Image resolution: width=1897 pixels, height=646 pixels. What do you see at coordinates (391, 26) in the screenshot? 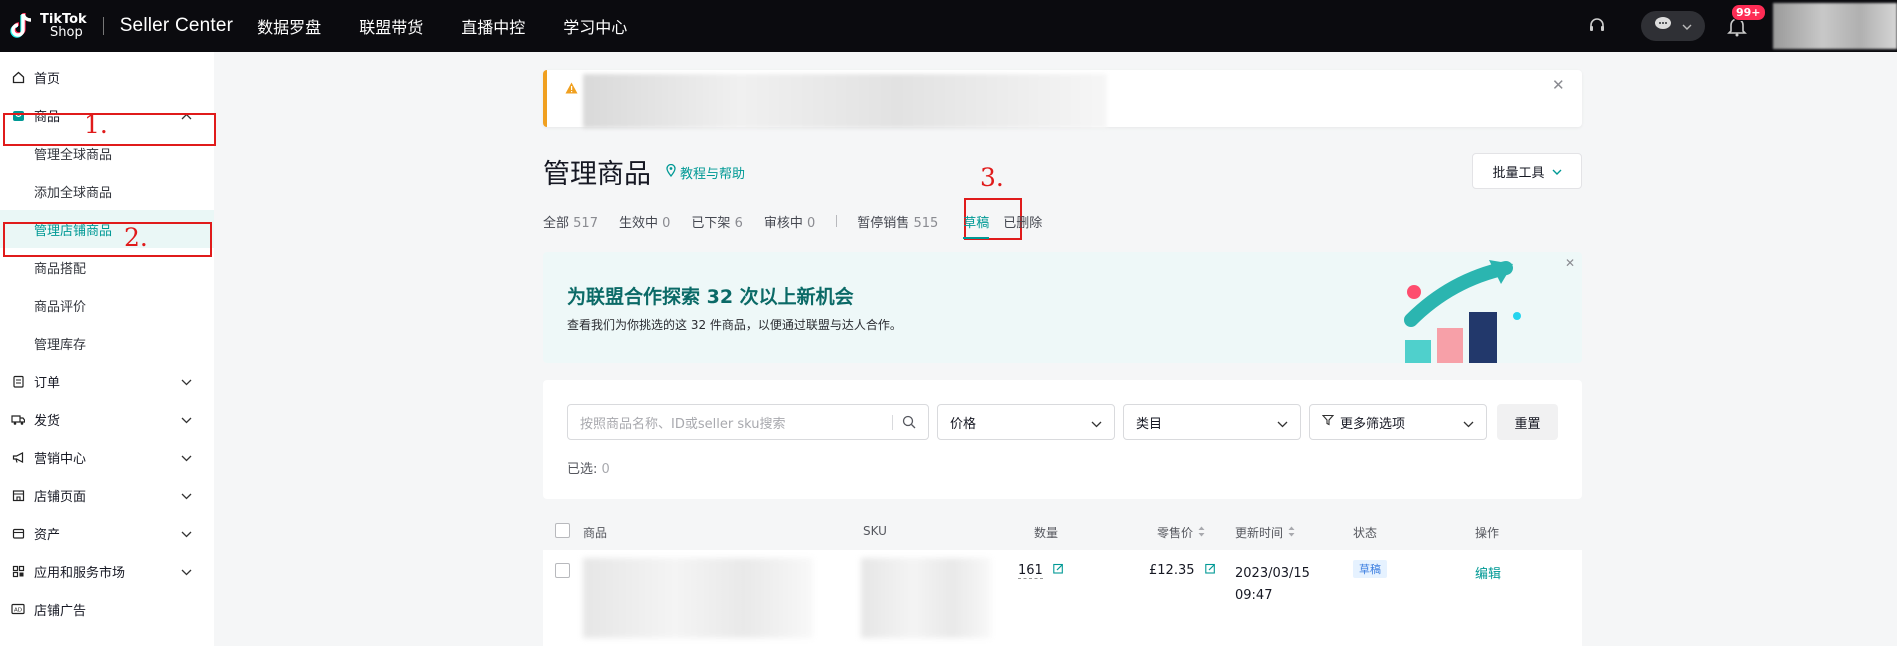
I see `nav-affiliate: 联盟带货` at bounding box center [391, 26].